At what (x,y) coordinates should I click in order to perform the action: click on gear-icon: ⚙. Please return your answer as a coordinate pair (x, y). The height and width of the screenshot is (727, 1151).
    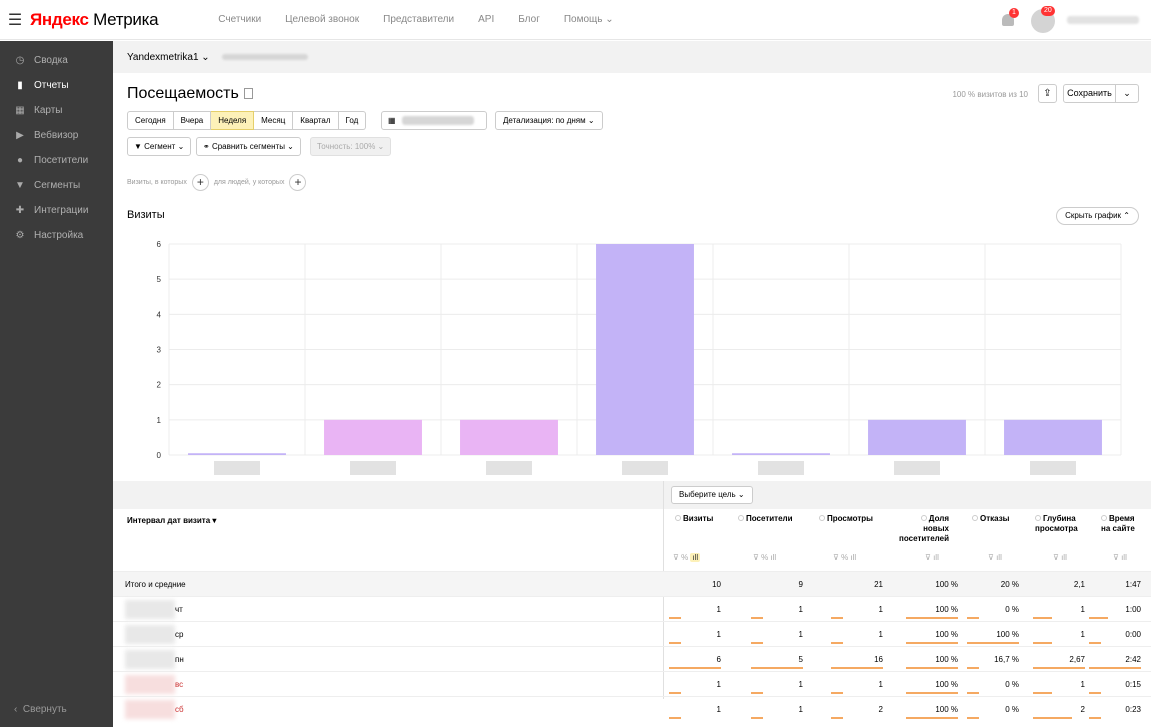
    Looking at the image, I should click on (20, 235).